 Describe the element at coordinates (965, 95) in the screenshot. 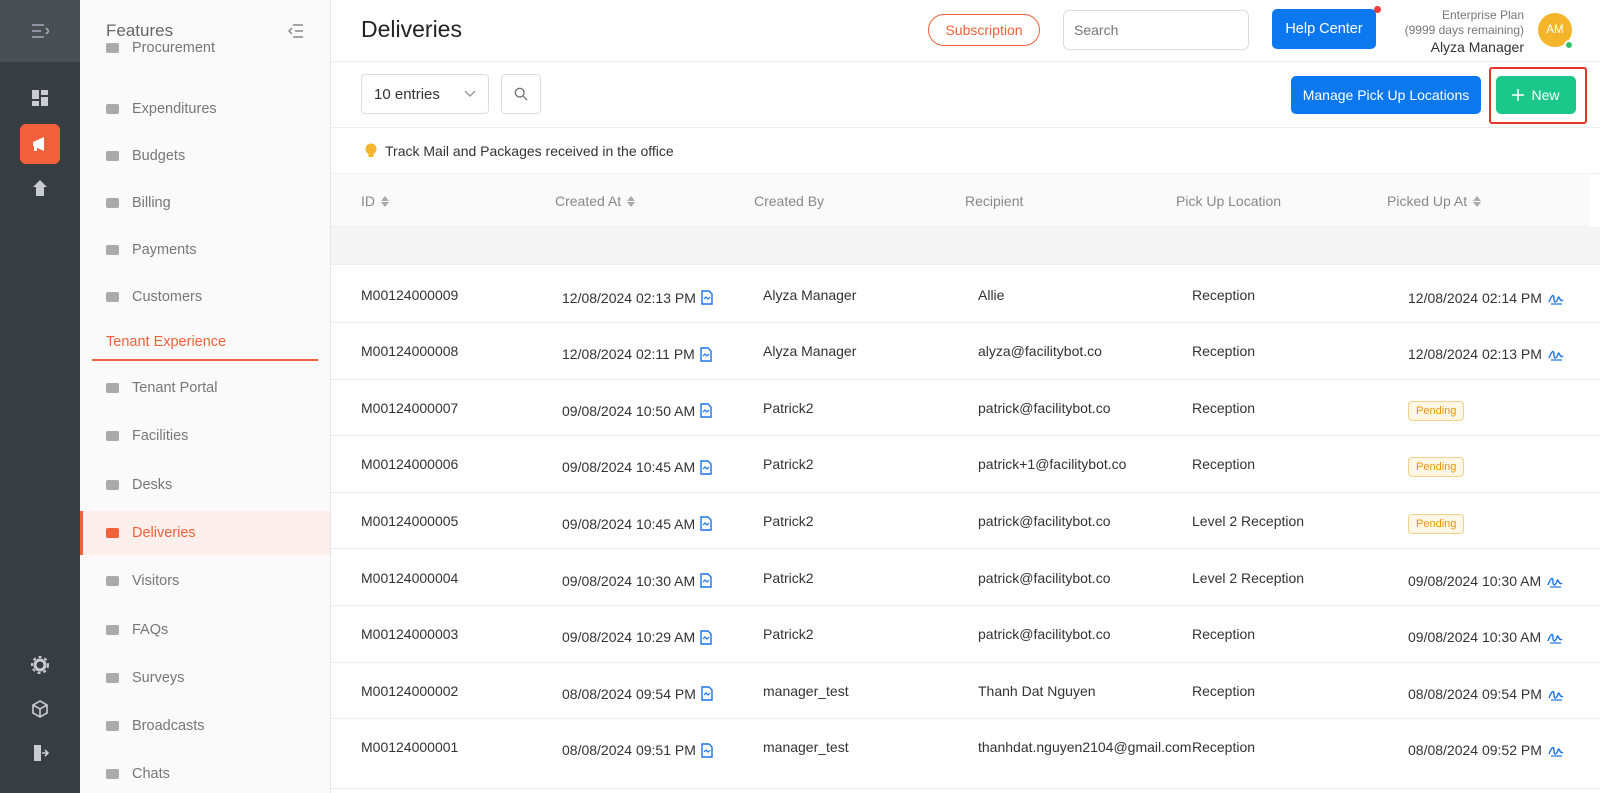

I see `table-toolbar: 10 entries Manage Pick Up Locations New` at that location.